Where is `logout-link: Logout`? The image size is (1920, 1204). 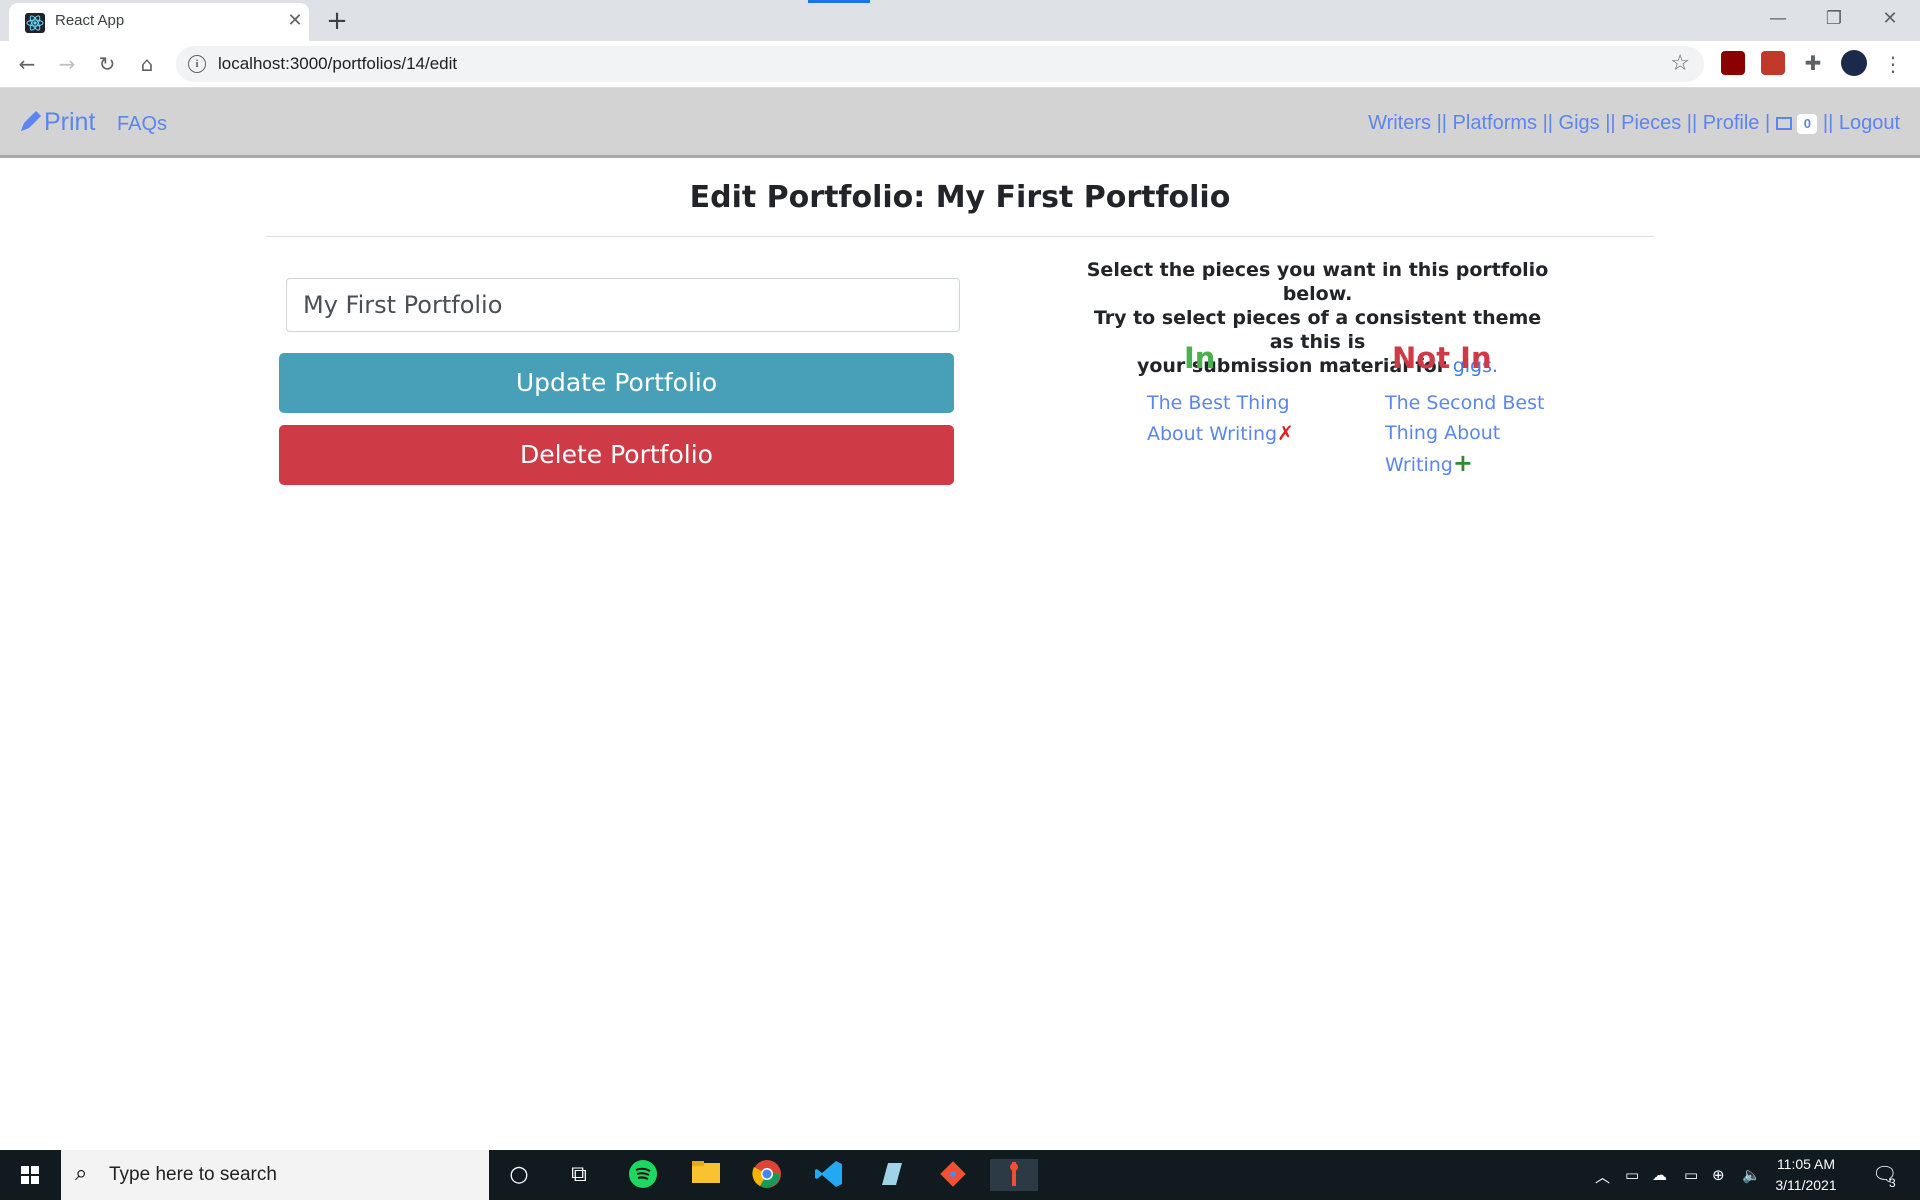 logout-link: Logout is located at coordinates (1869, 123).